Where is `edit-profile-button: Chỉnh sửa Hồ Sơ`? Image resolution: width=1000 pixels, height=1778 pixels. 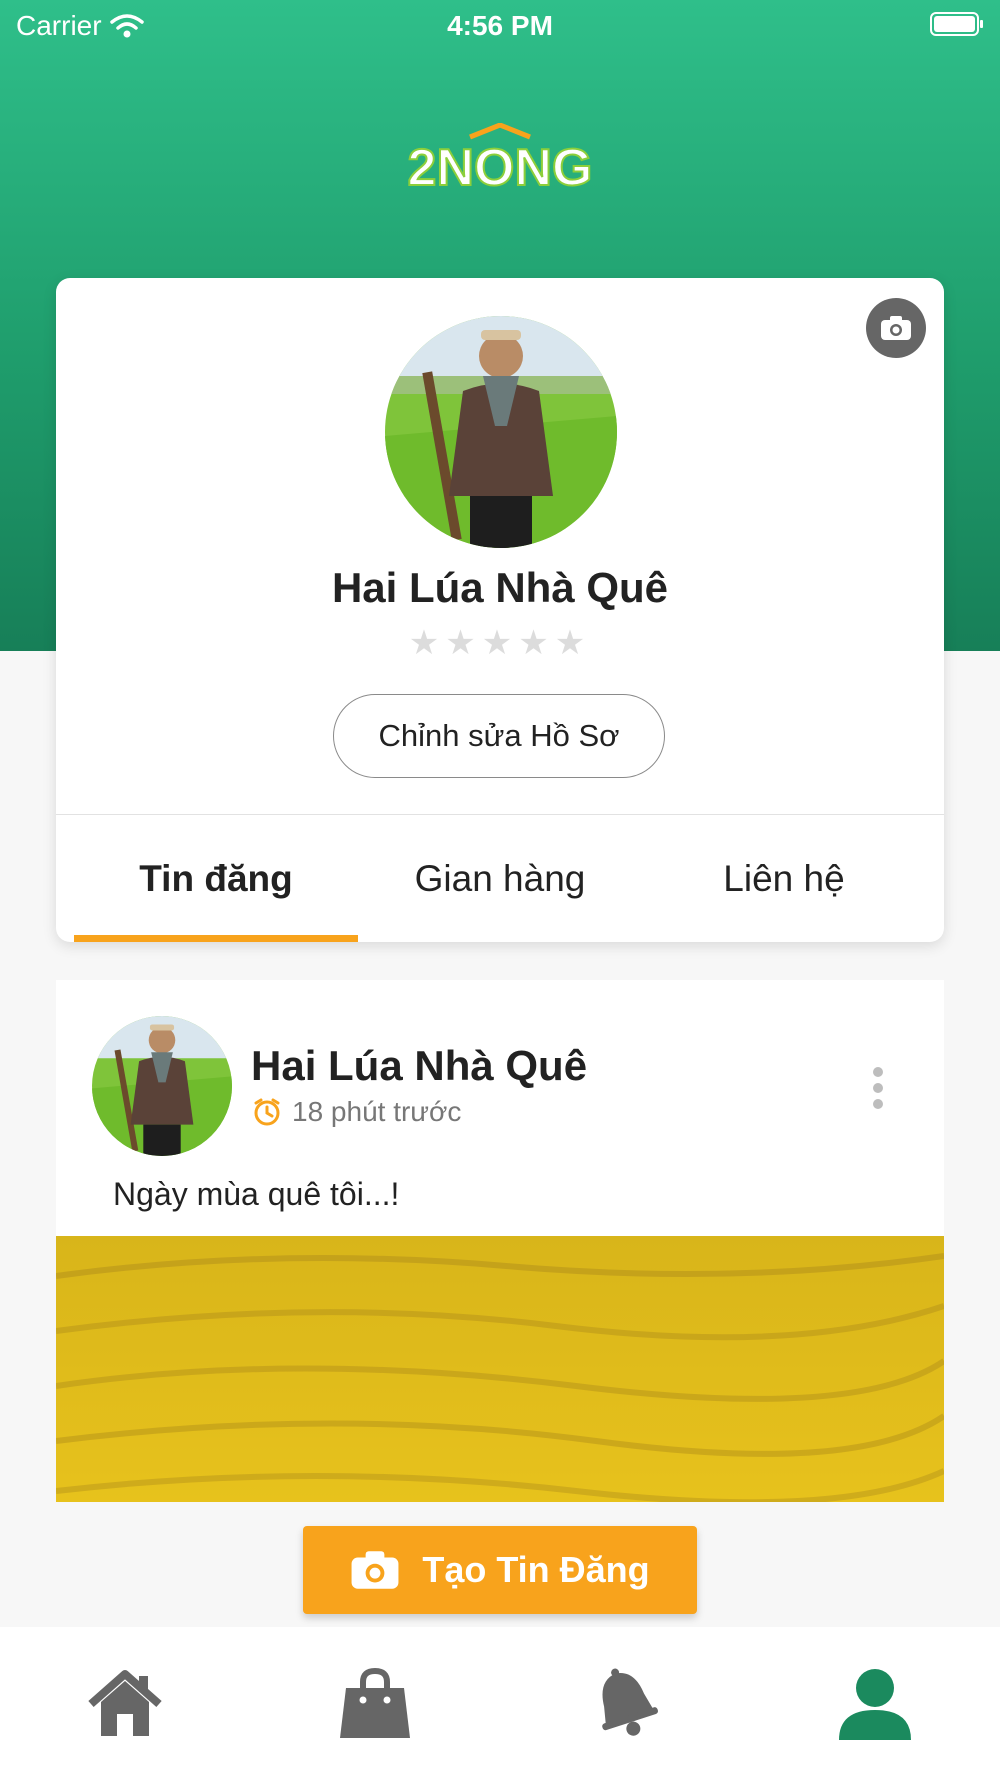
edit-profile-button: Chỉnh sửa Hồ Sơ is located at coordinates (499, 736).